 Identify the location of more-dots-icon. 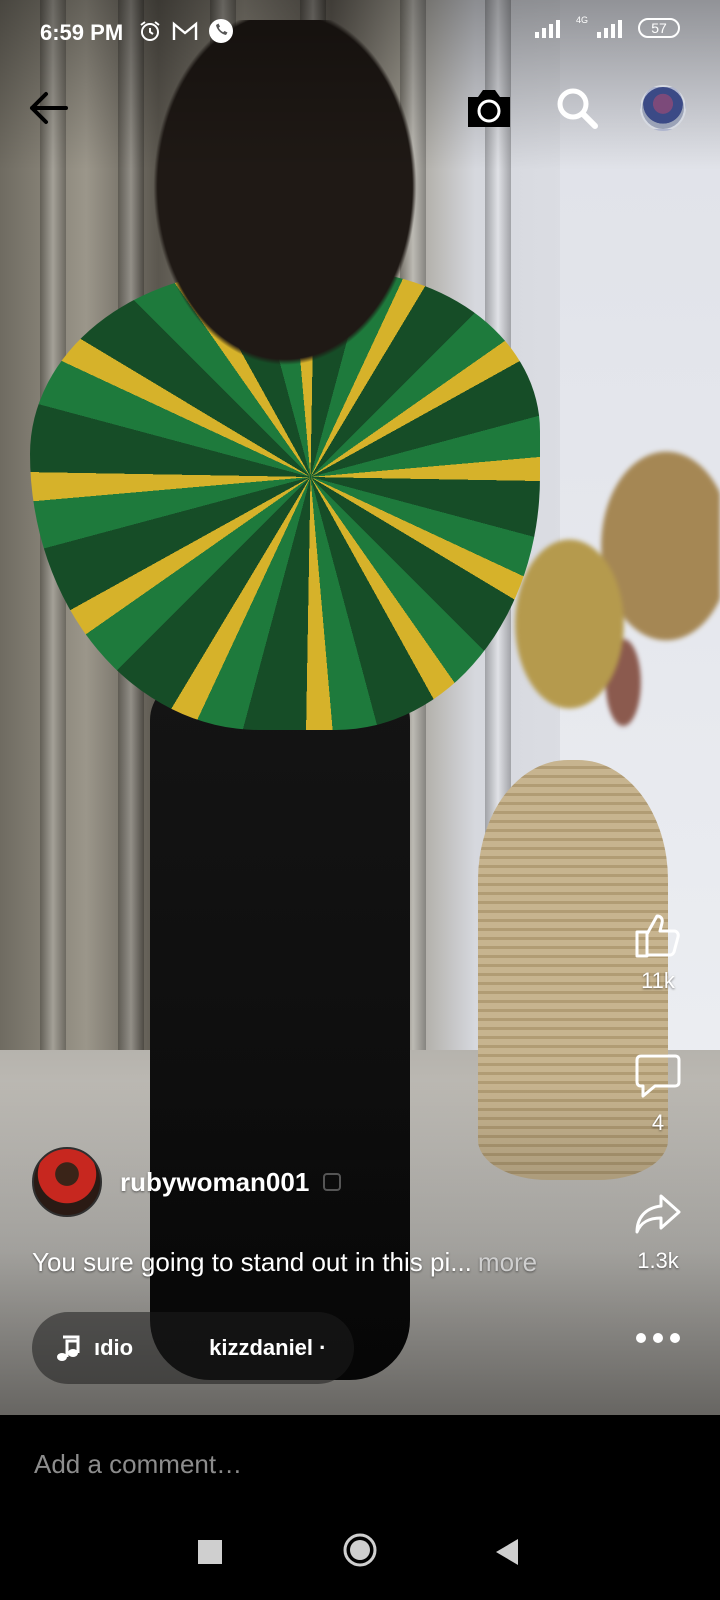
(658, 1338).